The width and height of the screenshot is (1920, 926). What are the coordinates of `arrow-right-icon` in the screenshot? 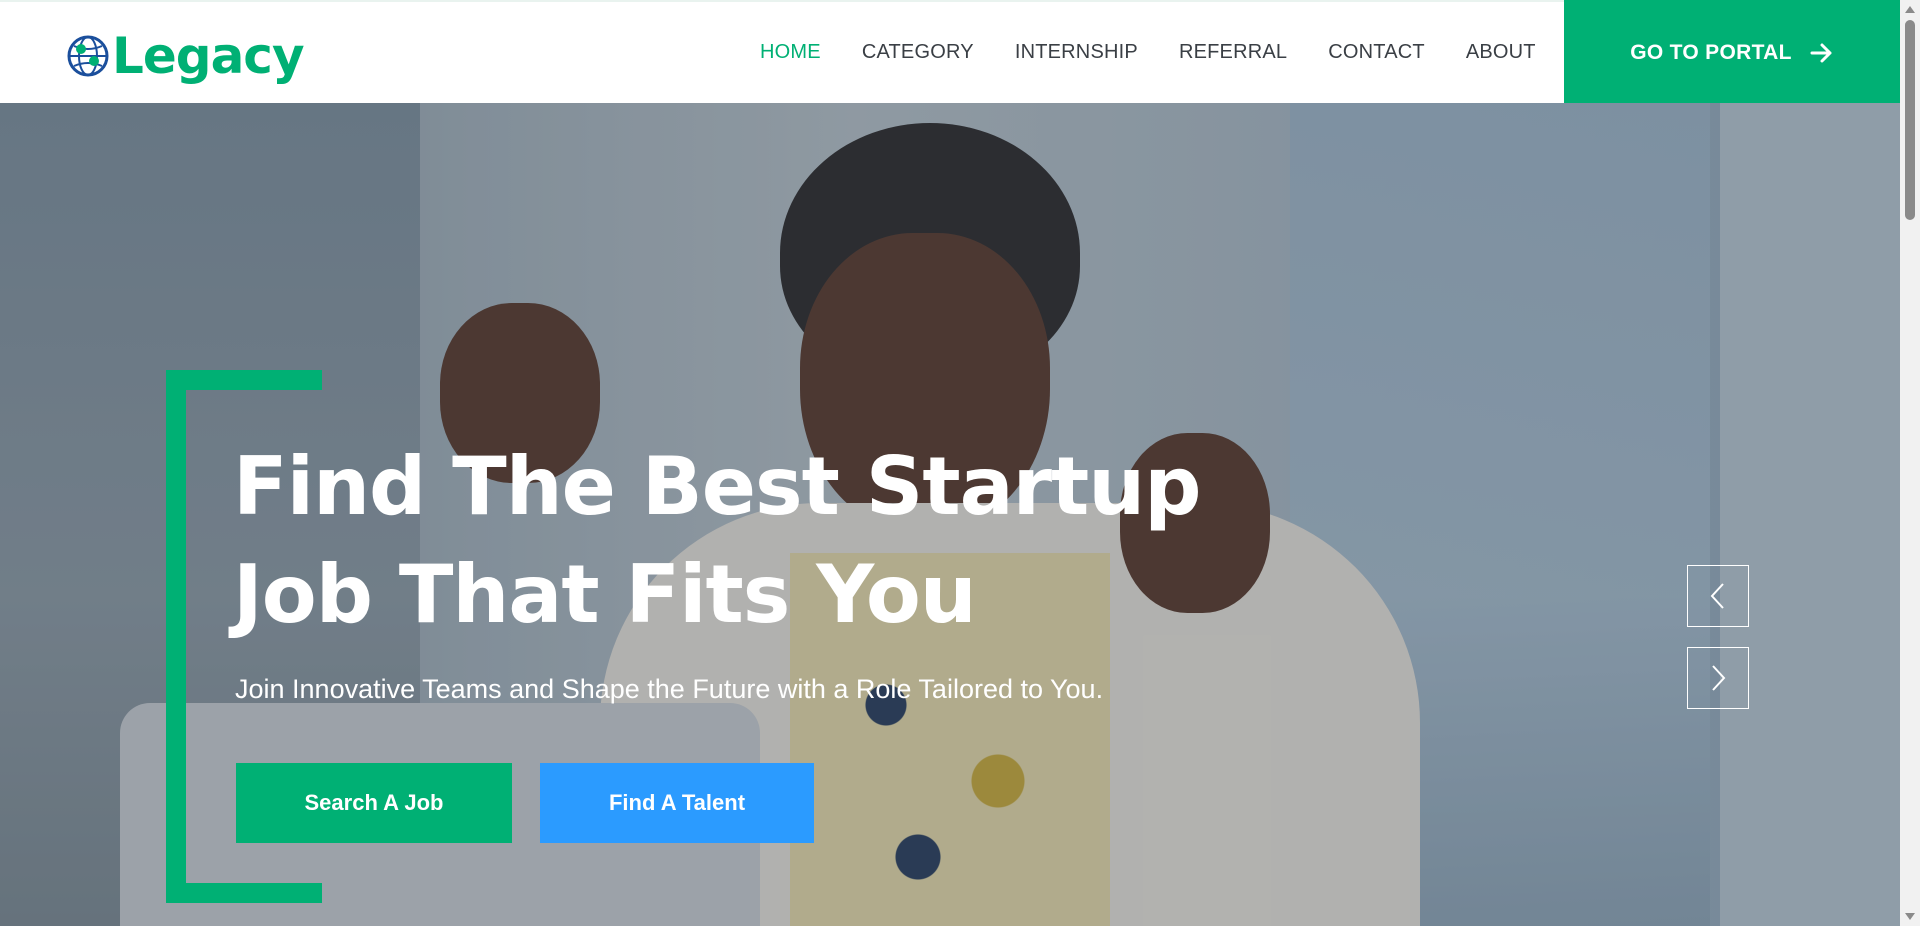 It's located at (1821, 52).